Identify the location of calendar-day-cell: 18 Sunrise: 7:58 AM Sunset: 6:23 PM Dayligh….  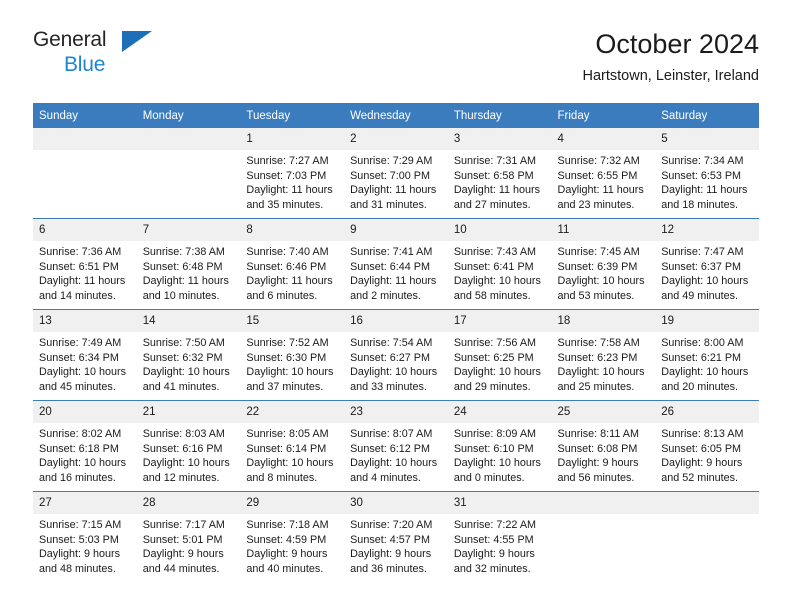
(603, 355).